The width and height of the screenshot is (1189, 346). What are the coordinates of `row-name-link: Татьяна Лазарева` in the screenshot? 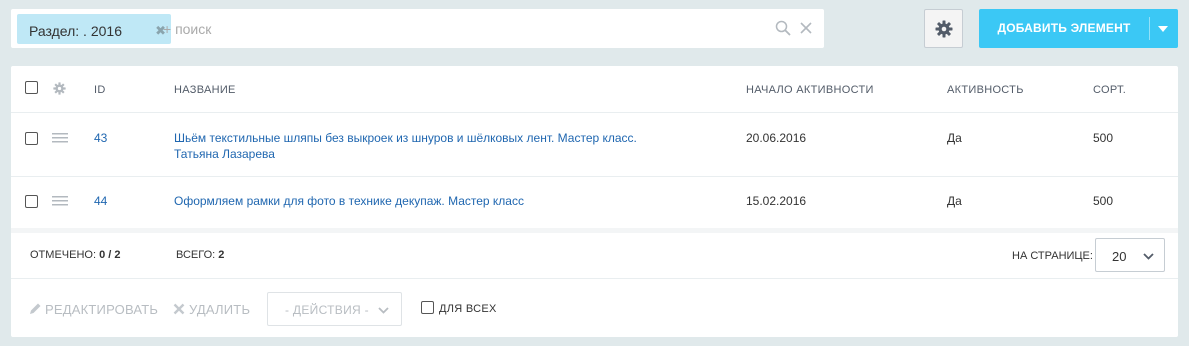 It's located at (224, 154).